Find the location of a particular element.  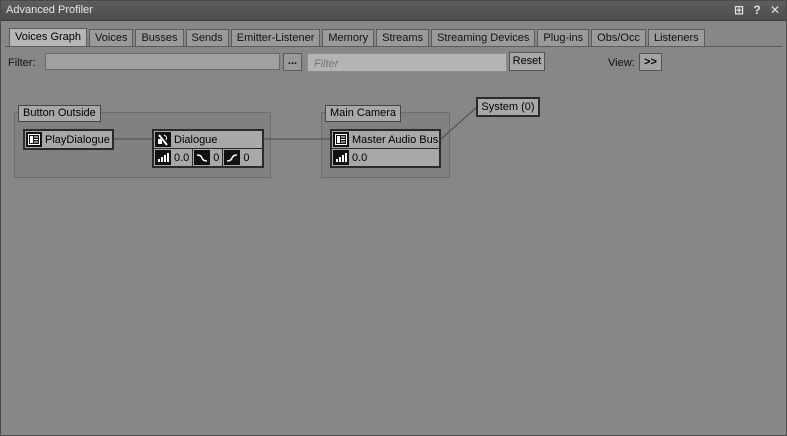

bus-volume-value: 0.0 is located at coordinates (360, 157).